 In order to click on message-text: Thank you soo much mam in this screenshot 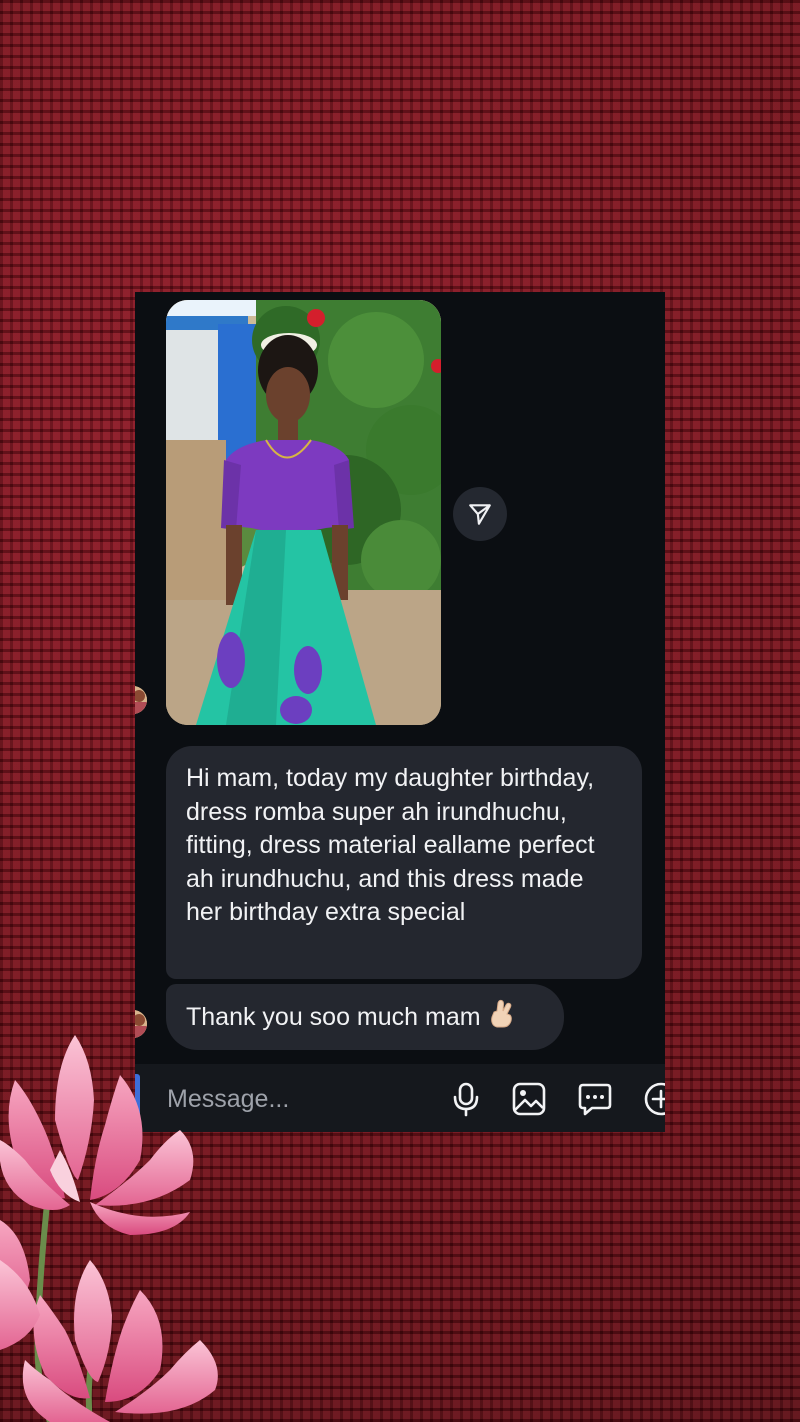, I will do `click(333, 1017)`.